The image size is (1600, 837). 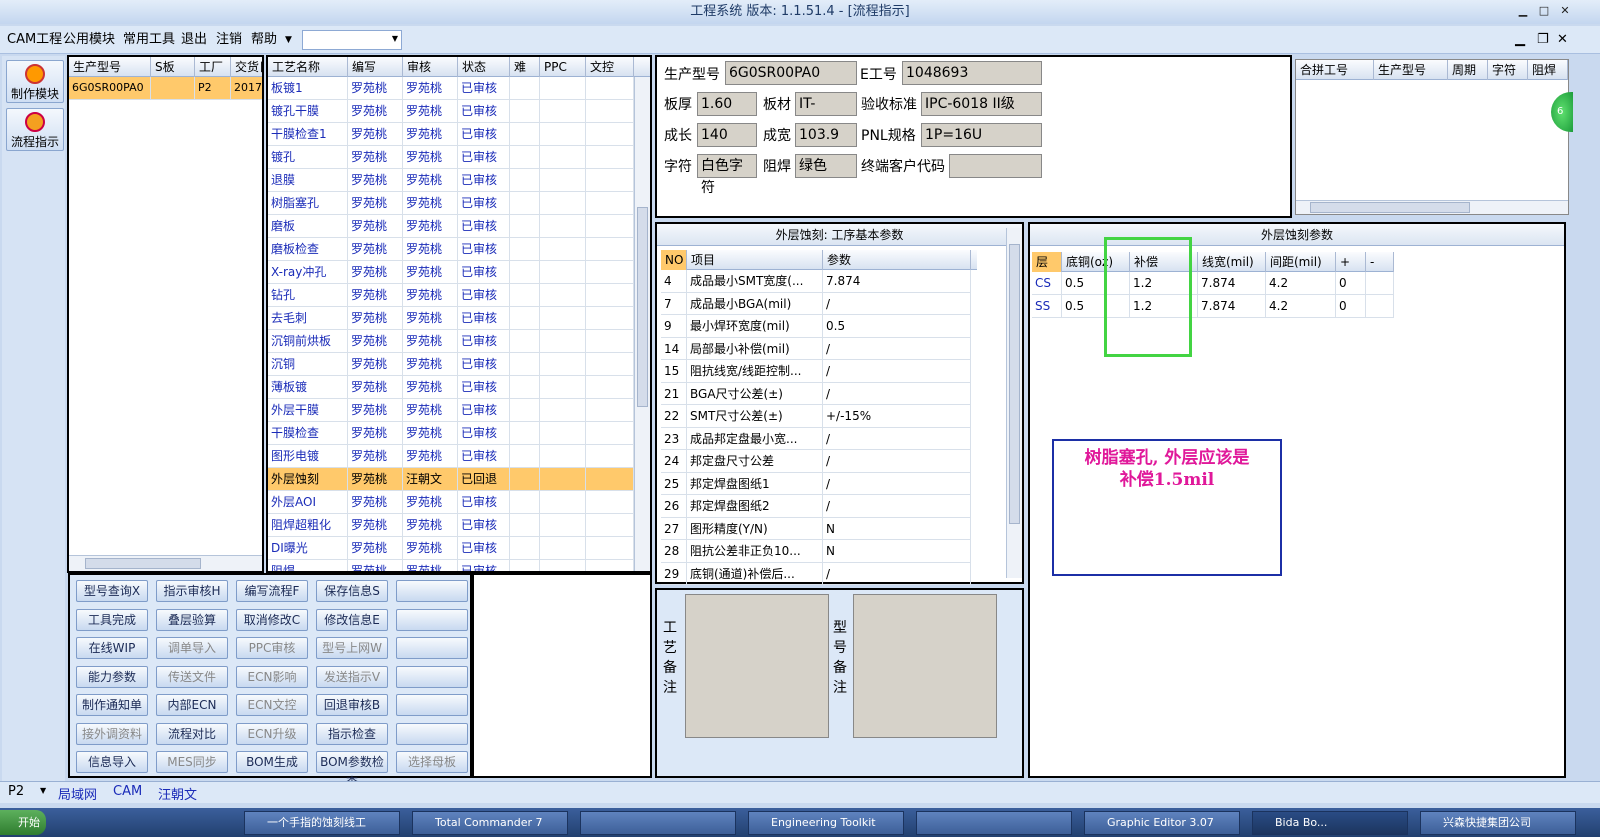 What do you see at coordinates (981, 135) in the screenshot?
I see `field-pnl: 1P=16U` at bounding box center [981, 135].